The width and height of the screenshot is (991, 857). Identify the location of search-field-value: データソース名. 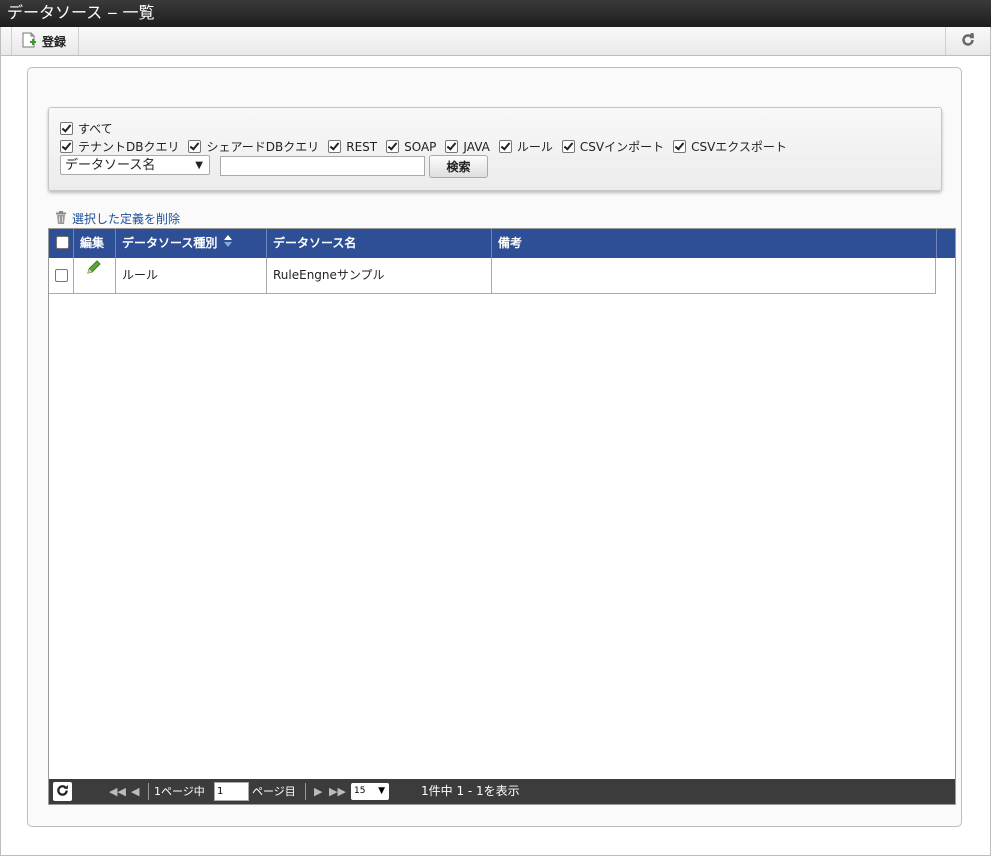
(110, 165).